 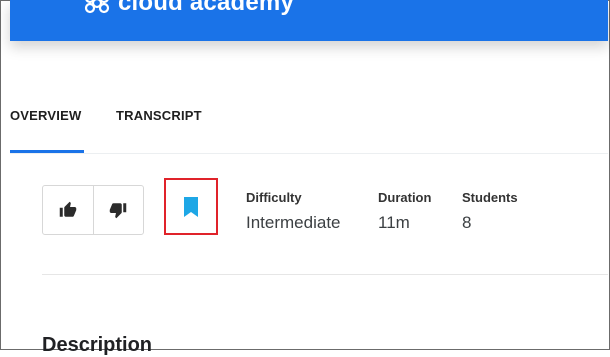 I want to click on thumbs-down-icon, so click(x=118, y=211).